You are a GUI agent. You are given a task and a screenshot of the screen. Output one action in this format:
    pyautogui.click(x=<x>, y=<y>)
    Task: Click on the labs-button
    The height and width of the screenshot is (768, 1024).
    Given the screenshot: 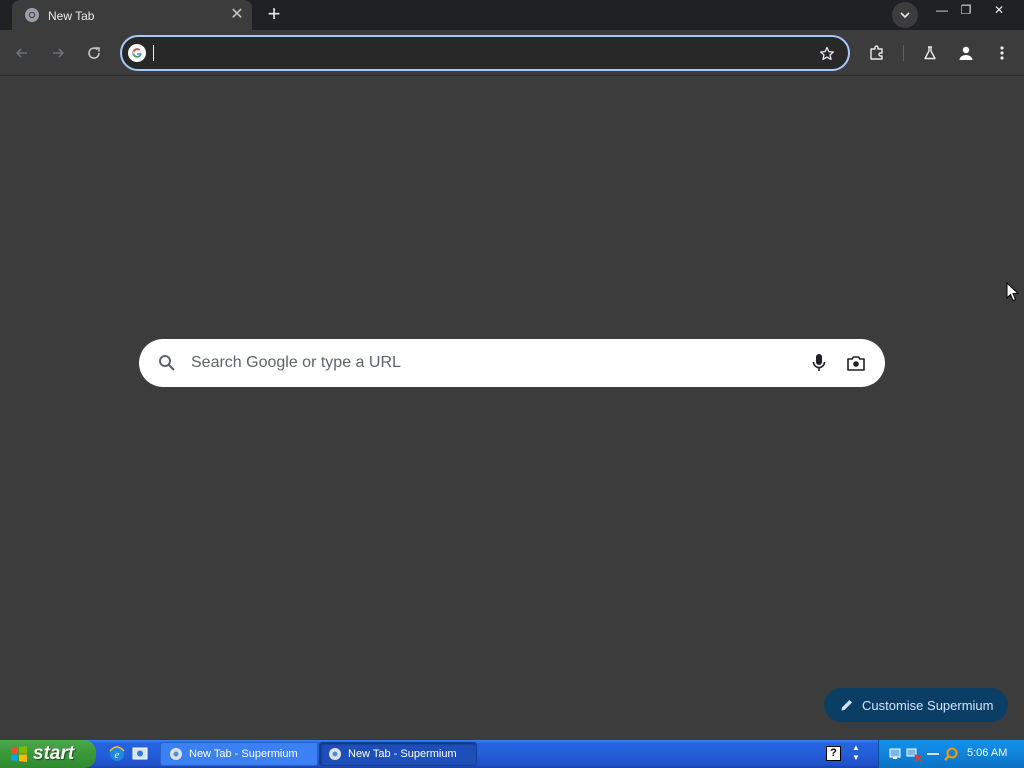 What is the action you would take?
    pyautogui.click(x=930, y=53)
    